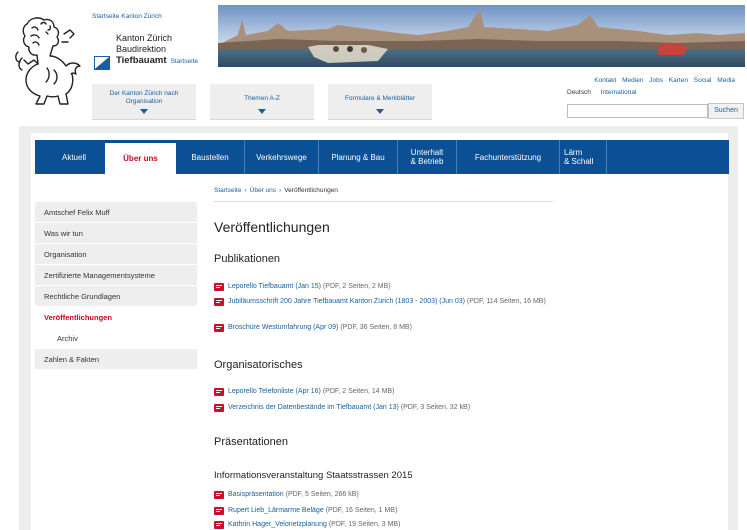  I want to click on section-heading-publikationen: Publikationen, so click(247, 259).